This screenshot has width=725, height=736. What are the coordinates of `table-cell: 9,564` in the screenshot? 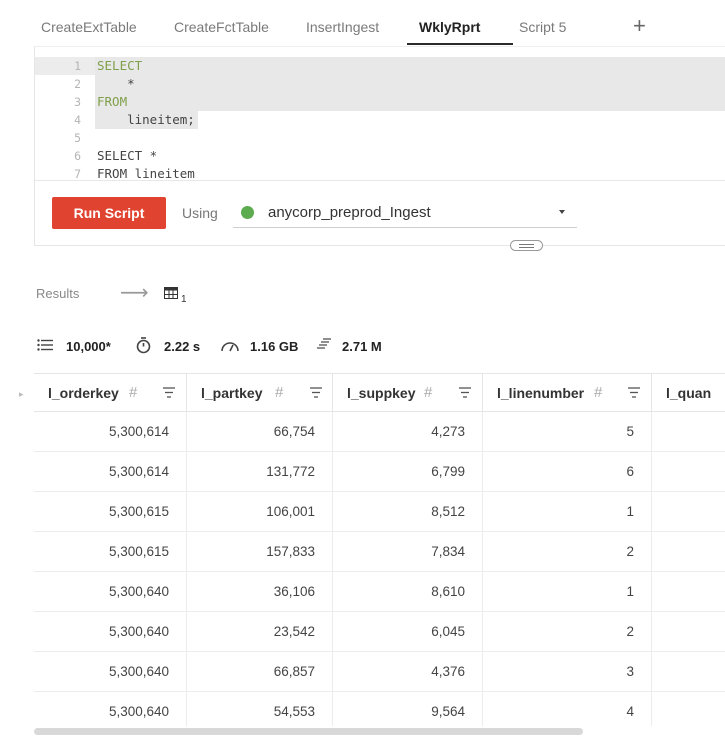 It's located at (408, 709).